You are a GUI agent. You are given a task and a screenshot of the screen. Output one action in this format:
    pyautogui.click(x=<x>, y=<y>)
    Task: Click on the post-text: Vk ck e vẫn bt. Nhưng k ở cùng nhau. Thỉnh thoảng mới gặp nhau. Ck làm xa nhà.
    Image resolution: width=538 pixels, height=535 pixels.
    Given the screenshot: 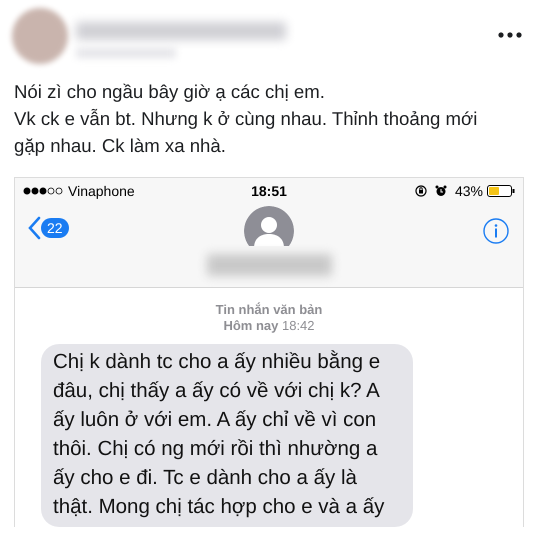 What is the action you would take?
    pyautogui.click(x=246, y=132)
    